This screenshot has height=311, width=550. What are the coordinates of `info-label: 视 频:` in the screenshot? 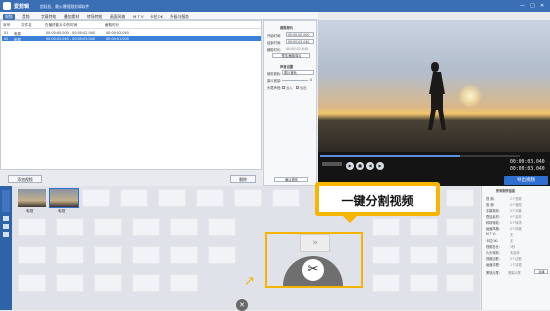 It's located at (490, 199).